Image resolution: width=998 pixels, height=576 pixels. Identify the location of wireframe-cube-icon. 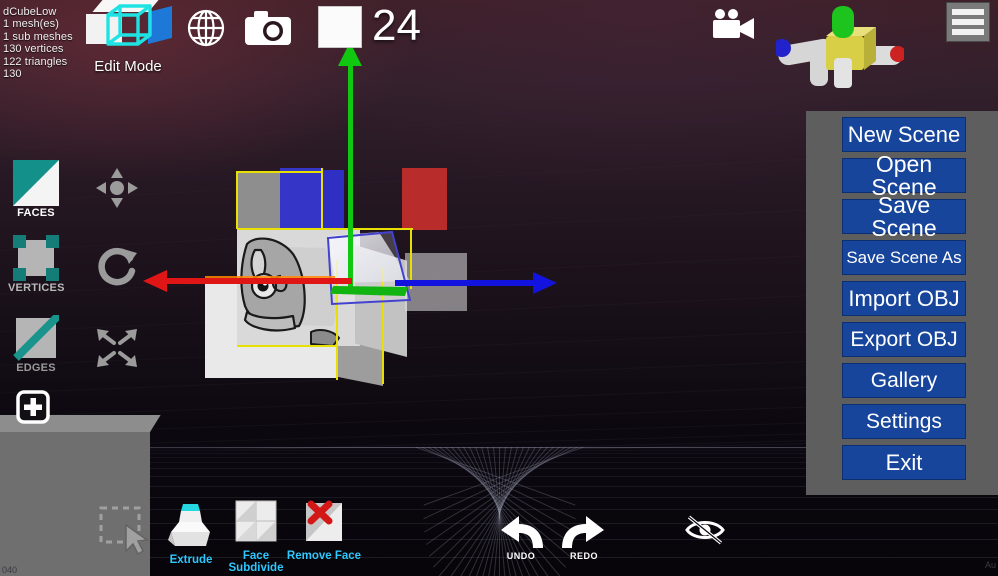
(129, 25).